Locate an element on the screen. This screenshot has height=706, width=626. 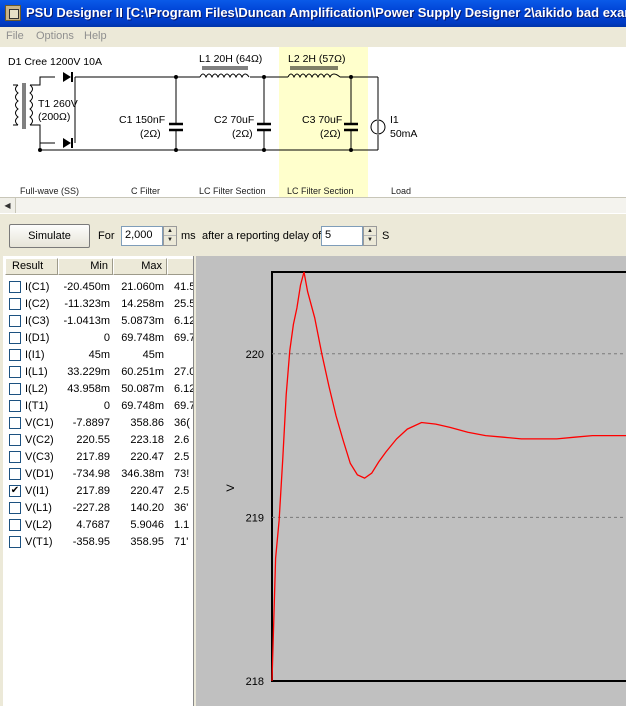
result-min: -20.450m is located at coordinates (86, 287).